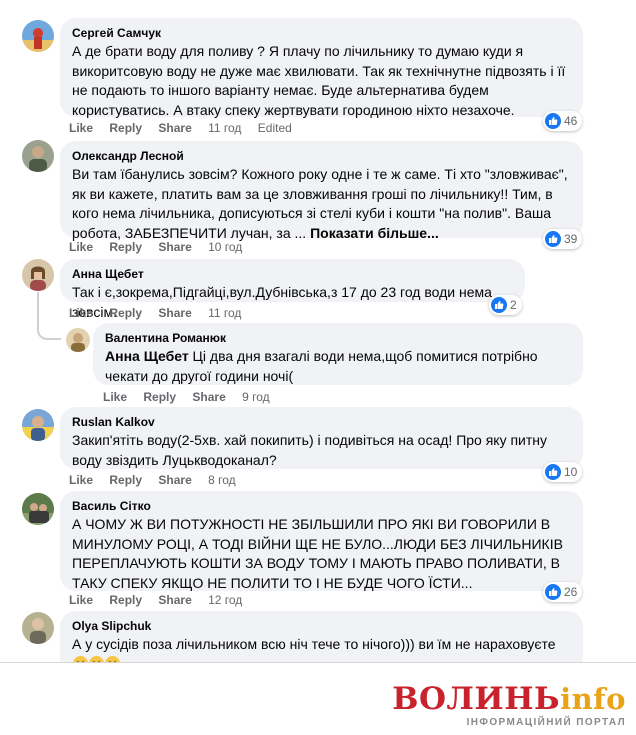 This screenshot has width=636, height=735. Describe the element at coordinates (147, 356) in the screenshot. I see `mention-link: Анна Щебет` at that location.